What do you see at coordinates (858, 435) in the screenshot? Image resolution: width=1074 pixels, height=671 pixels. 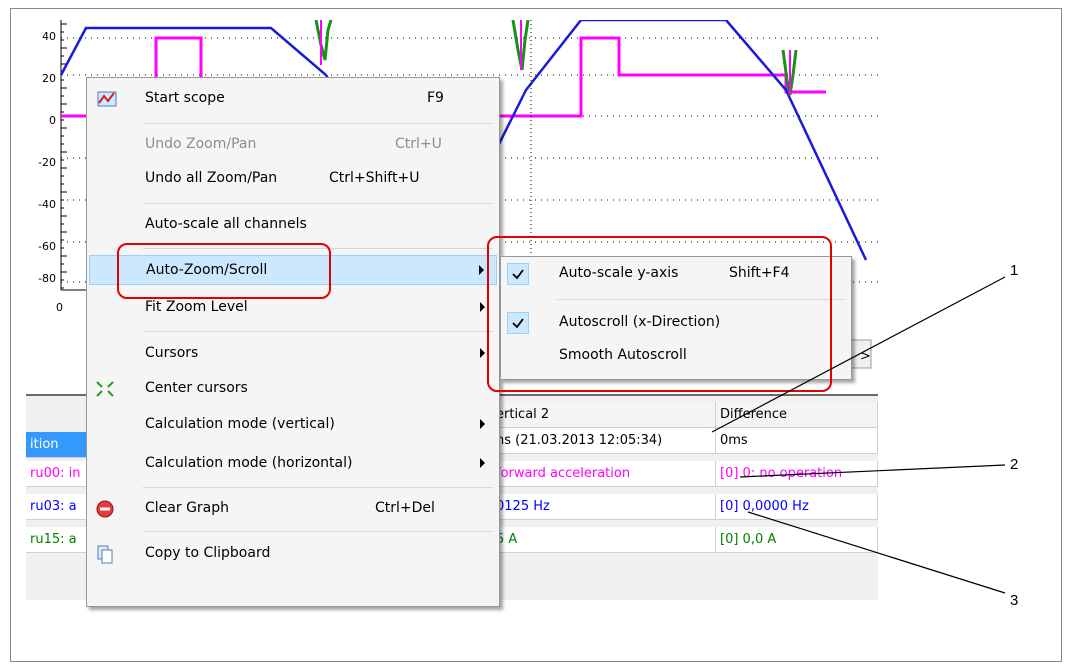 I see `callout-lines` at bounding box center [858, 435].